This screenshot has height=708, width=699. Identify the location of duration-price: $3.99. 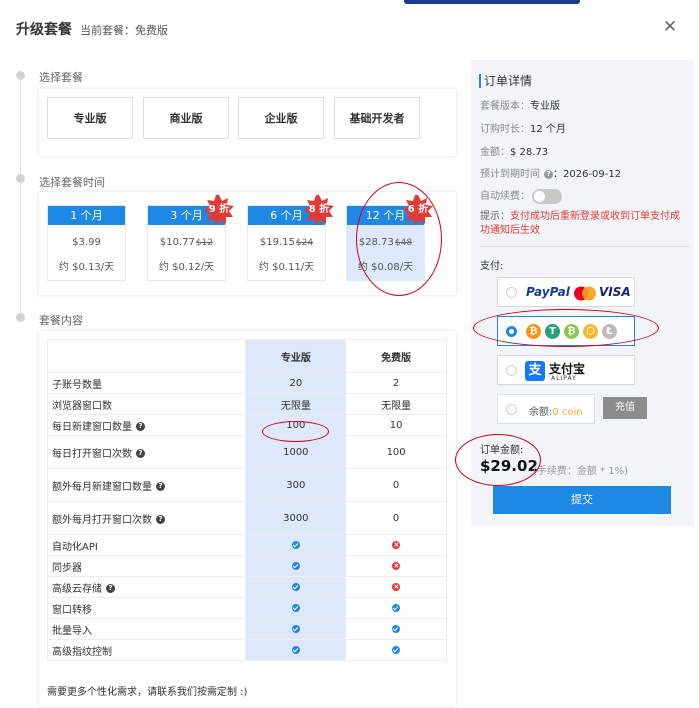
(86, 242).